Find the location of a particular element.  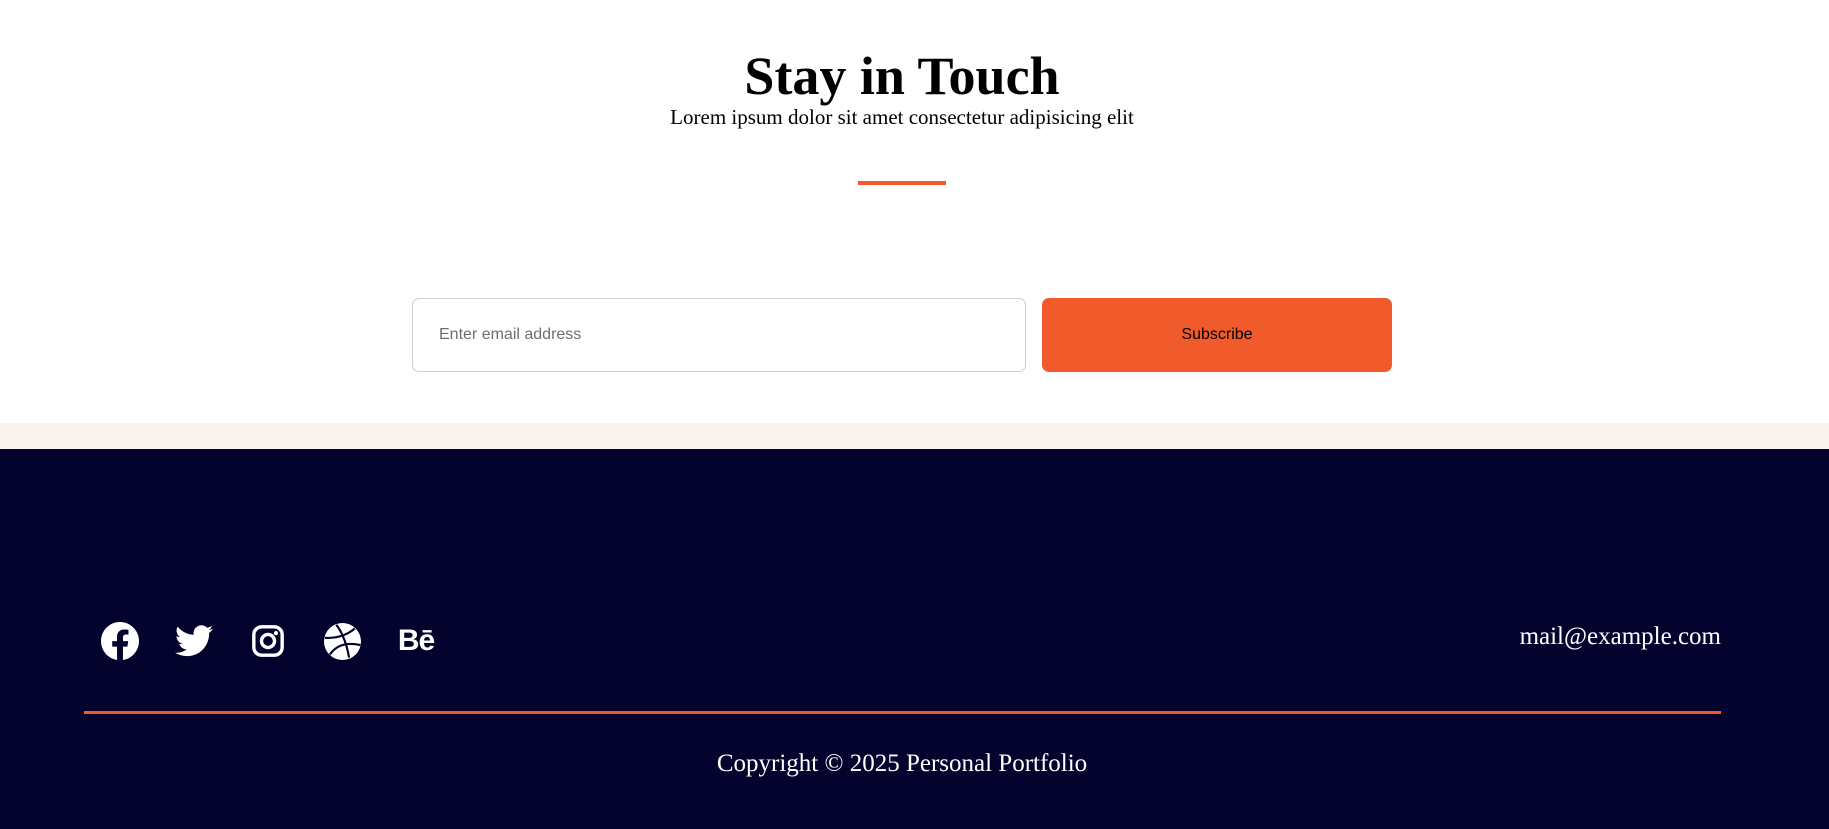

dribbble-link is located at coordinates (342, 641).